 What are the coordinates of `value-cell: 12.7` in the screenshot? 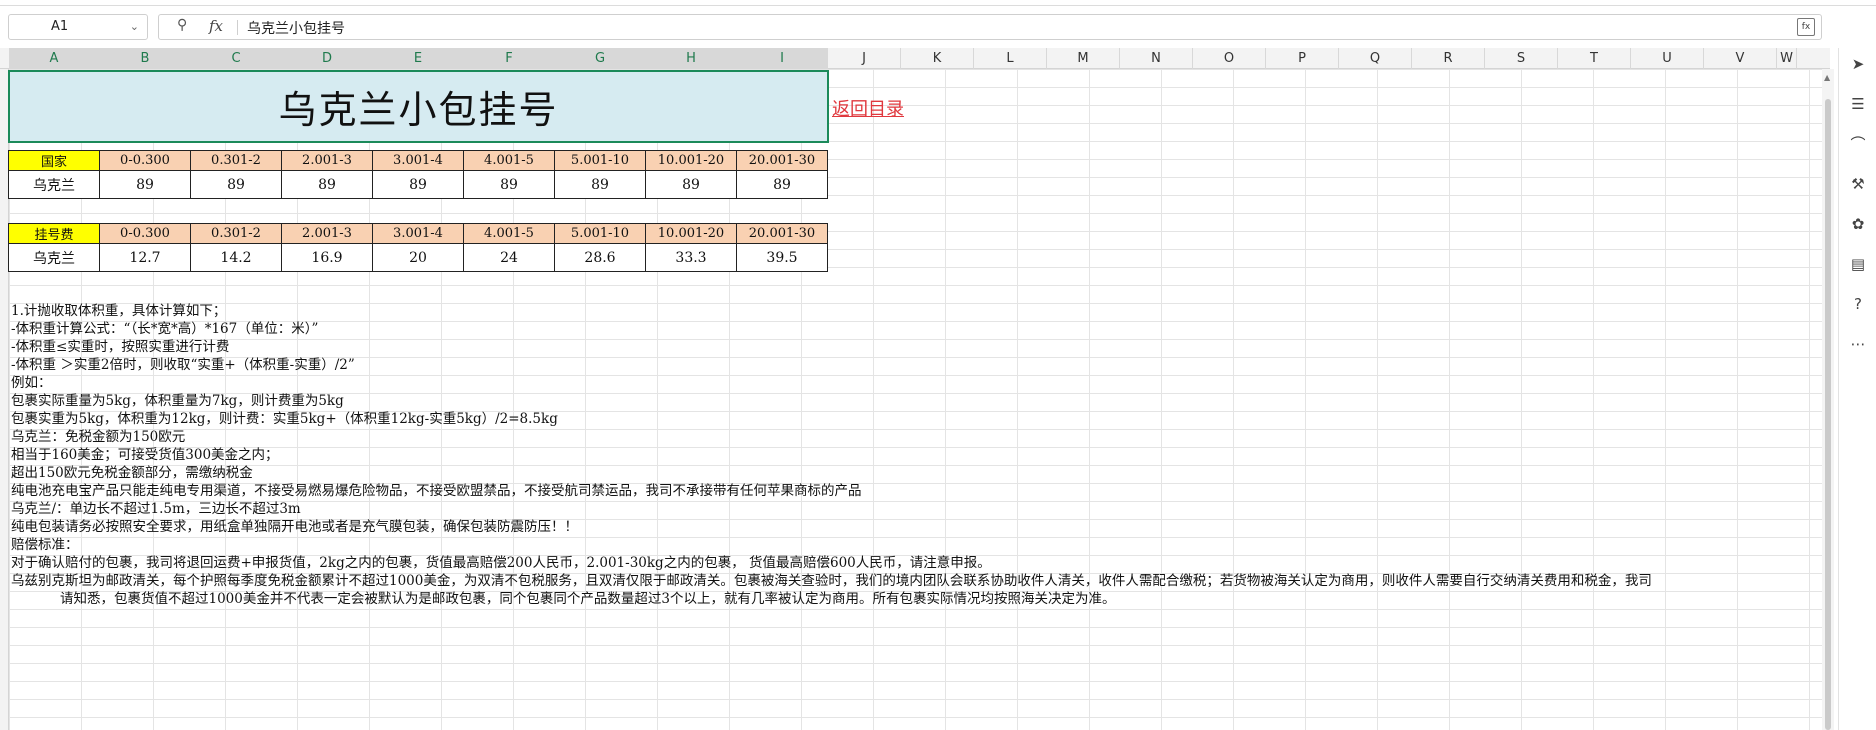 It's located at (145, 257).